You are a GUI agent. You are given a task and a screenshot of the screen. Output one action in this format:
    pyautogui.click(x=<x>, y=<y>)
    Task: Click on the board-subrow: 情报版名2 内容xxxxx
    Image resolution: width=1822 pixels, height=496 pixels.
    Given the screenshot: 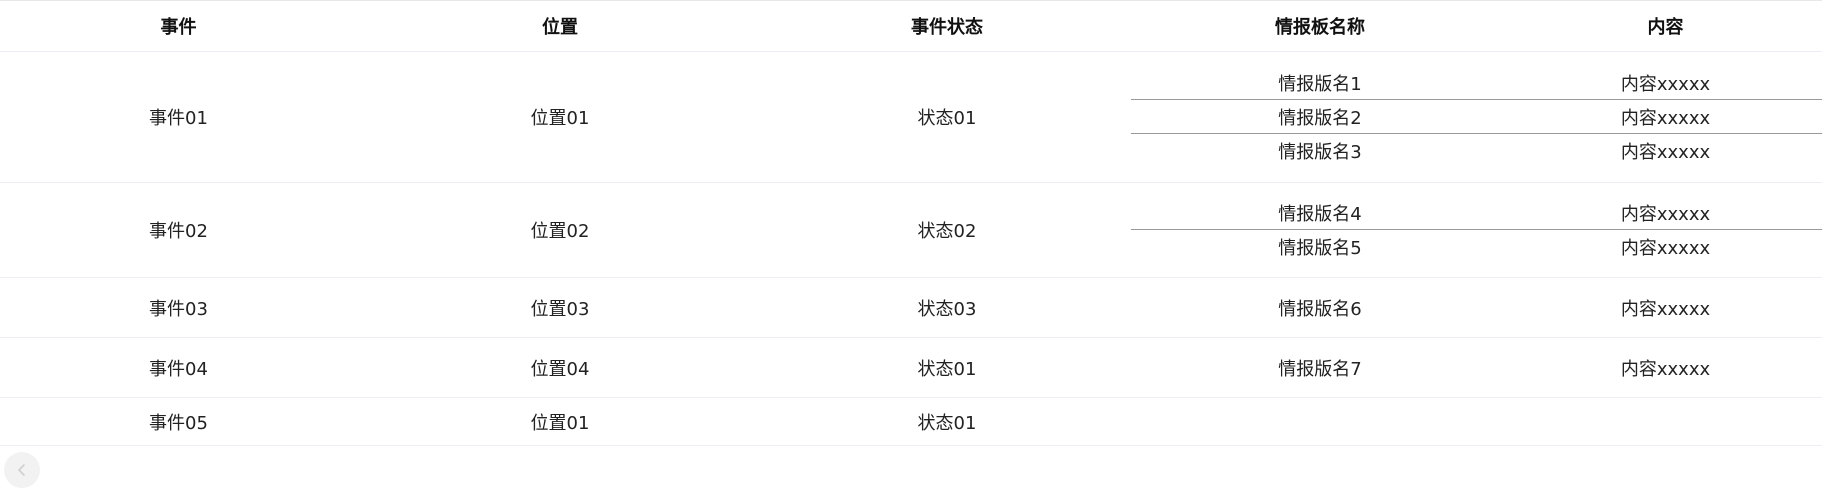 What is the action you would take?
    pyautogui.click(x=1476, y=117)
    